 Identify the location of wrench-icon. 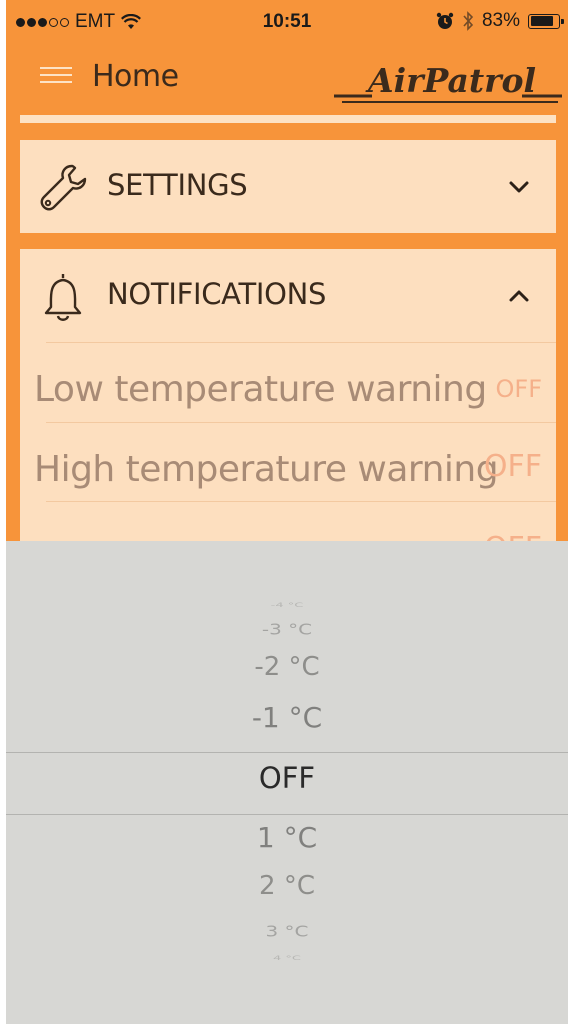
(63, 187).